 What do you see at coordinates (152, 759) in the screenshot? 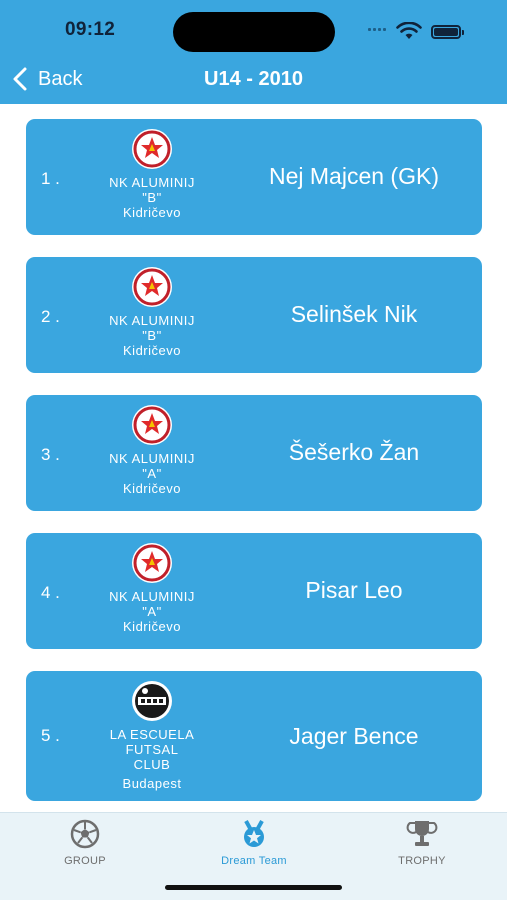
I see `club-name: LA ESCUELA FUTSAL CLUB Budapest` at bounding box center [152, 759].